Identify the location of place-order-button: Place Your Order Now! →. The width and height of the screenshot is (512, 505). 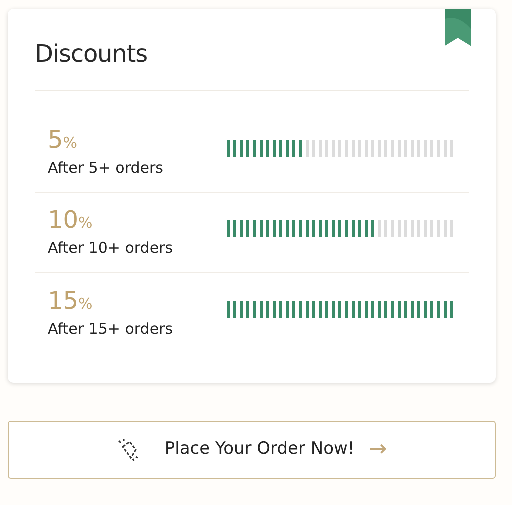
(252, 450).